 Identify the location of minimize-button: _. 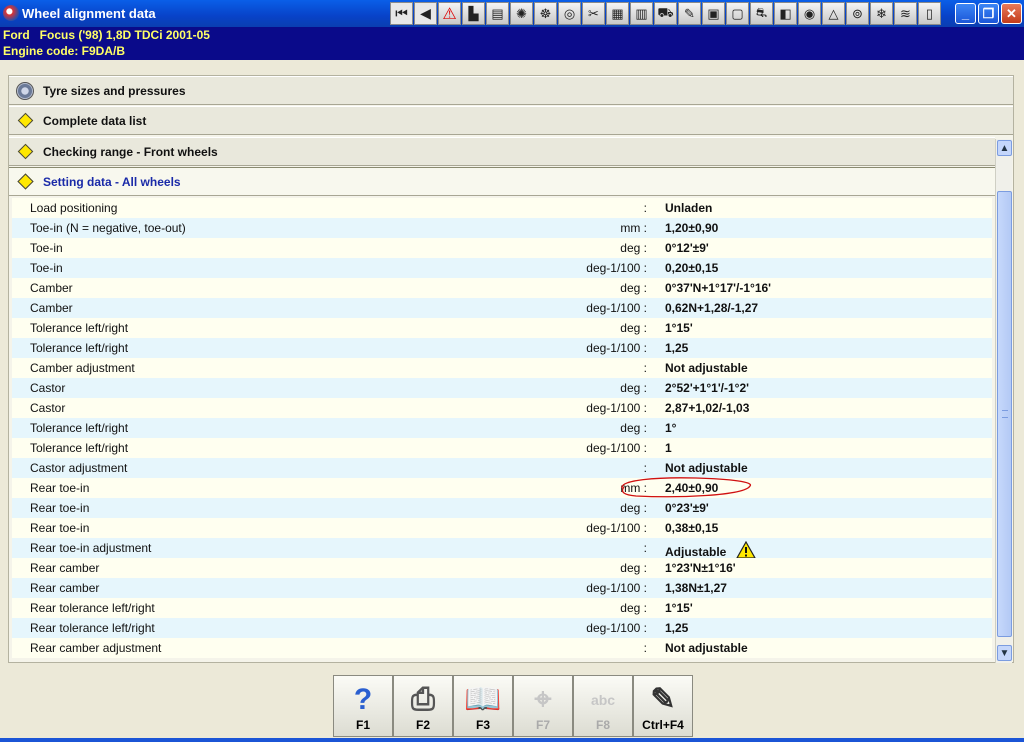
(965, 13).